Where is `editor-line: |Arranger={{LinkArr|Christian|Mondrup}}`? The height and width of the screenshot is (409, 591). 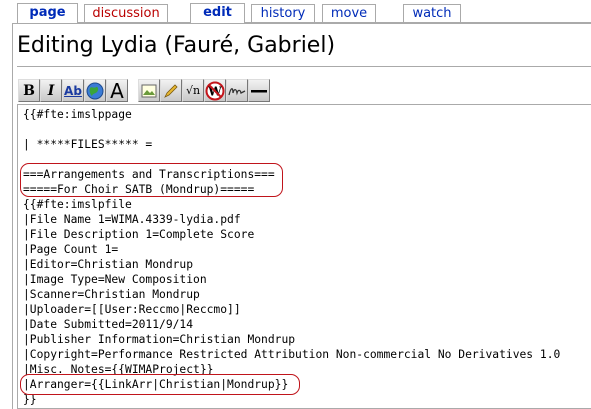 editor-line: |Arranger={{LinkArr|Christian|Mondrup}} is located at coordinates (156, 384).